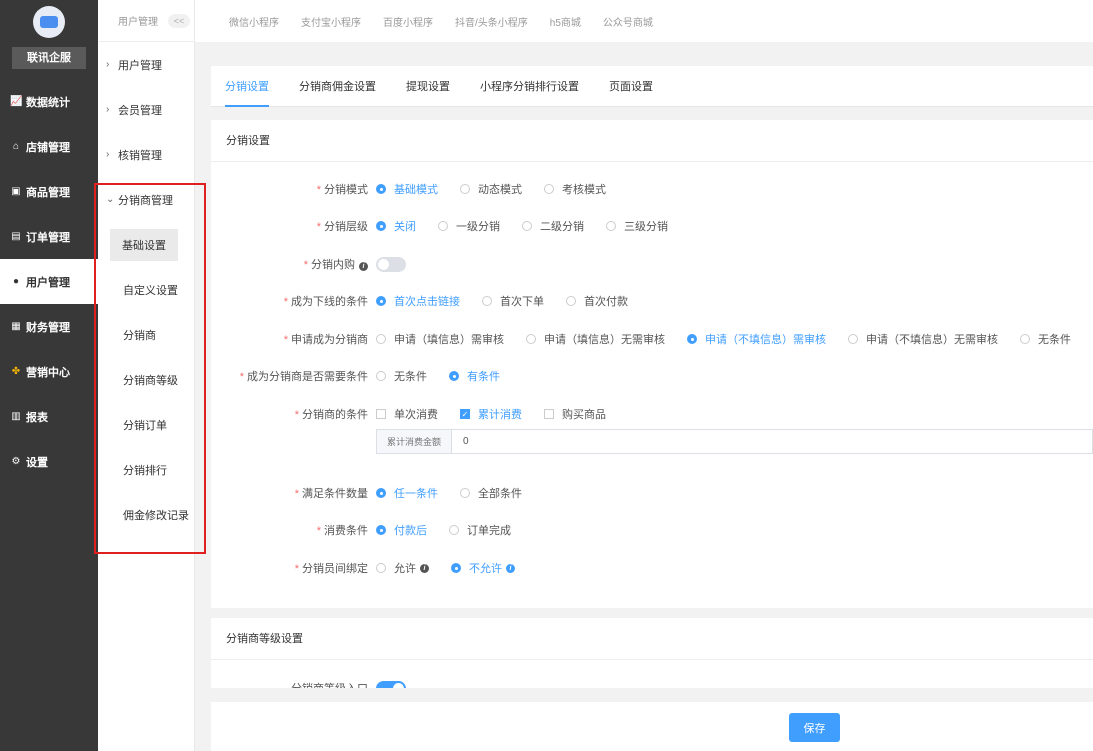 Image resolution: width=1093 pixels, height=751 pixels. What do you see at coordinates (491, 21) in the screenshot?
I see `platform-tab: 抖音/头条小程序` at bounding box center [491, 21].